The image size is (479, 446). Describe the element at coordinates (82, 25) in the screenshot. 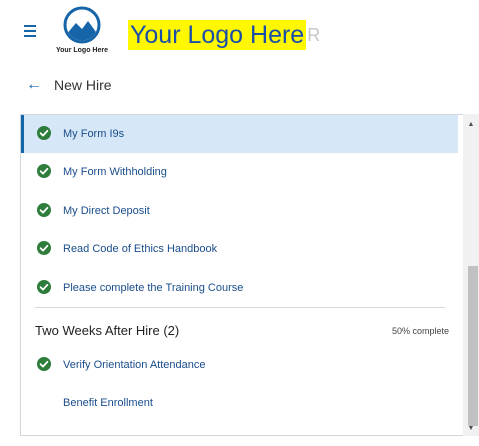

I see `mountain-logo-icon` at that location.